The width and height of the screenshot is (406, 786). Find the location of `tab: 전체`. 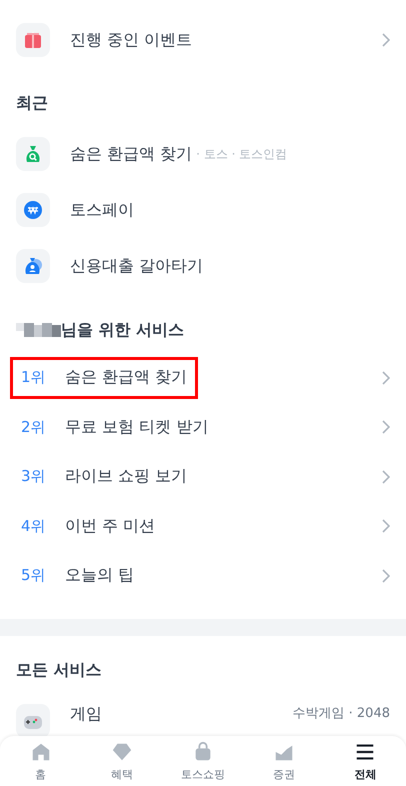

tab: 전체 is located at coordinates (365, 761).